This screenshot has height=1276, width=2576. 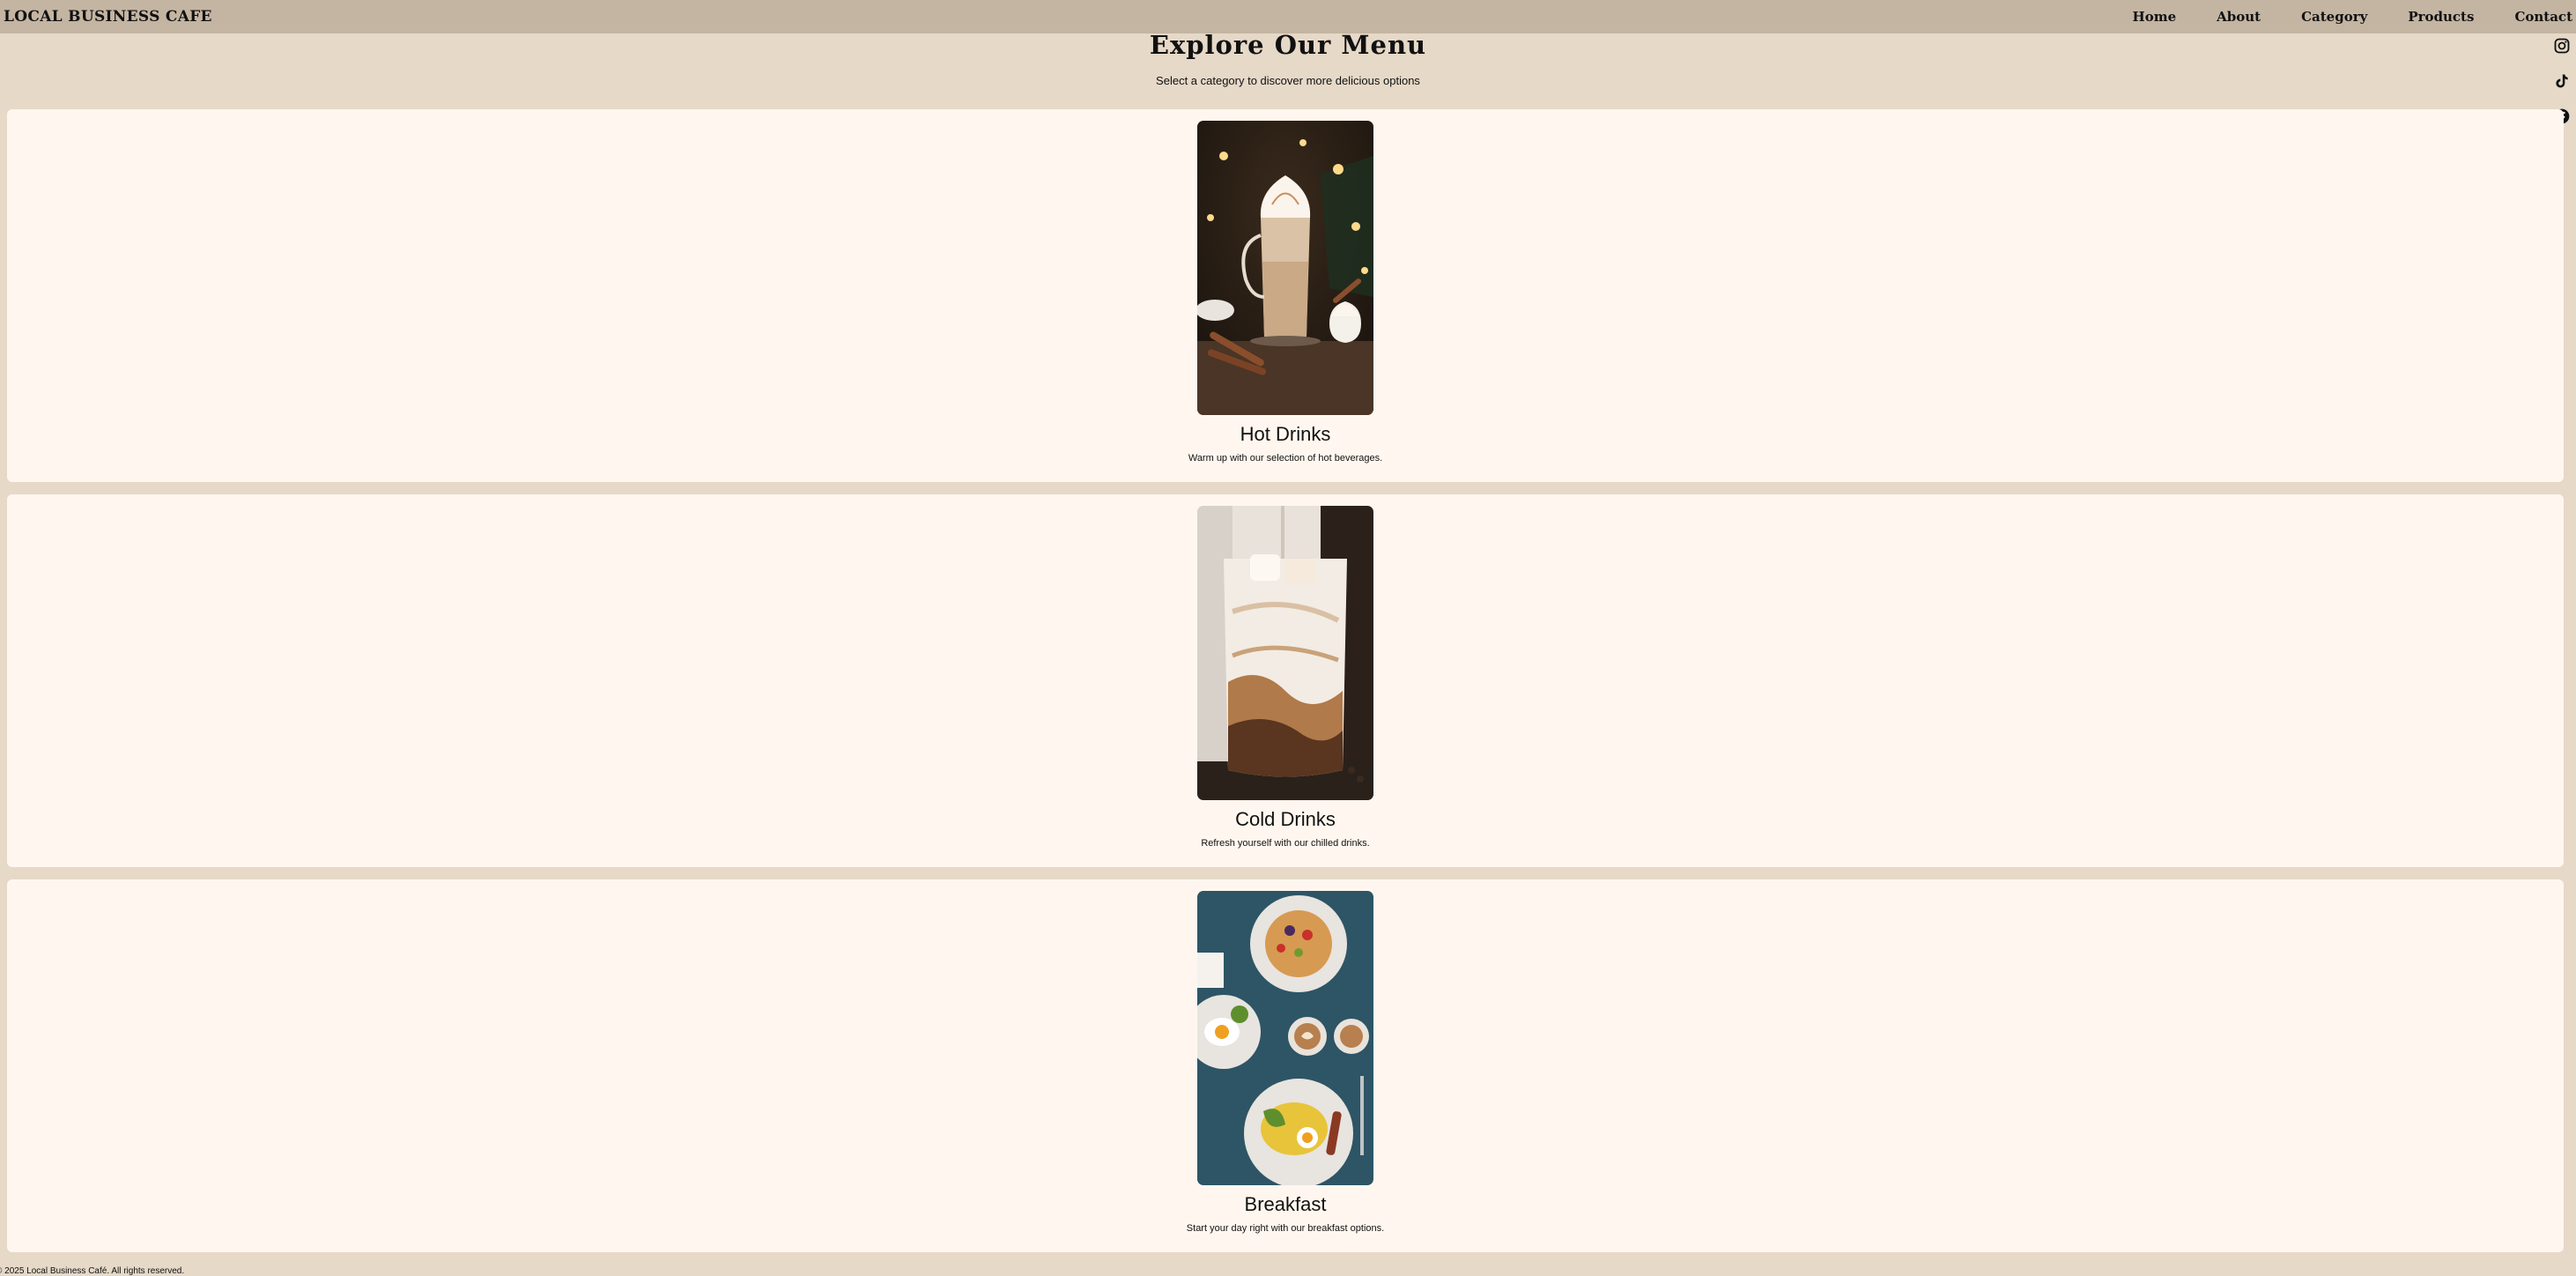 I want to click on brand-logo: LOCAL BUSINESS CAFE, so click(x=108, y=17).